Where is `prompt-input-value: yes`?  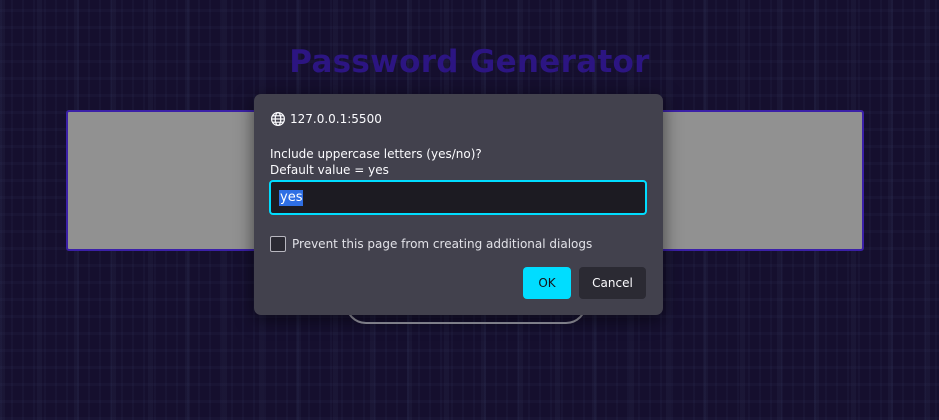 prompt-input-value: yes is located at coordinates (291, 197).